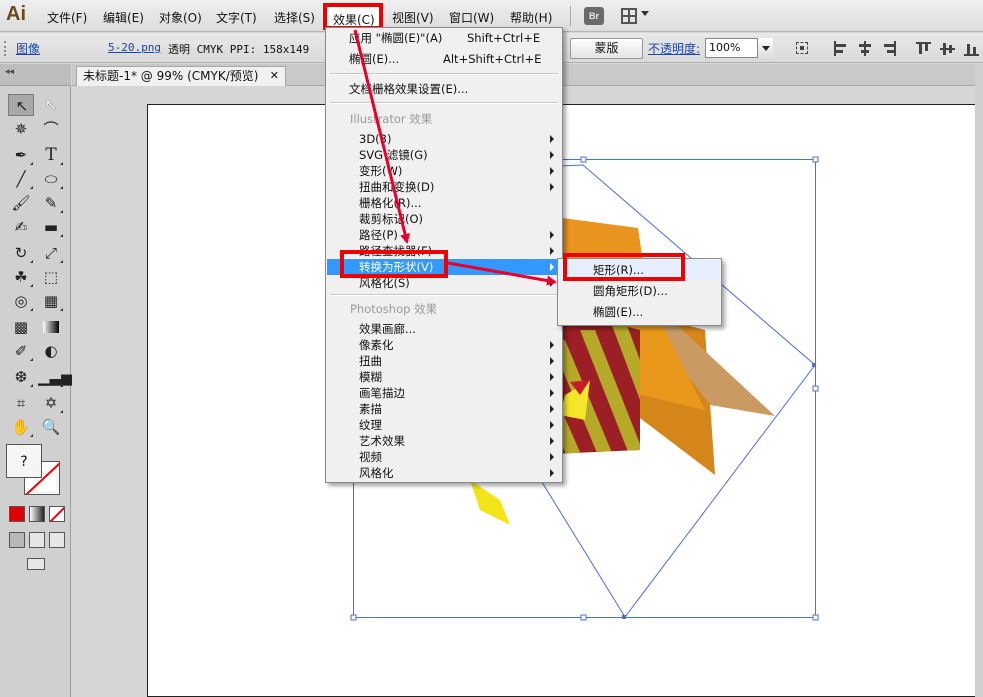  What do you see at coordinates (948, 48) in the screenshot?
I see `align-middle-icon` at bounding box center [948, 48].